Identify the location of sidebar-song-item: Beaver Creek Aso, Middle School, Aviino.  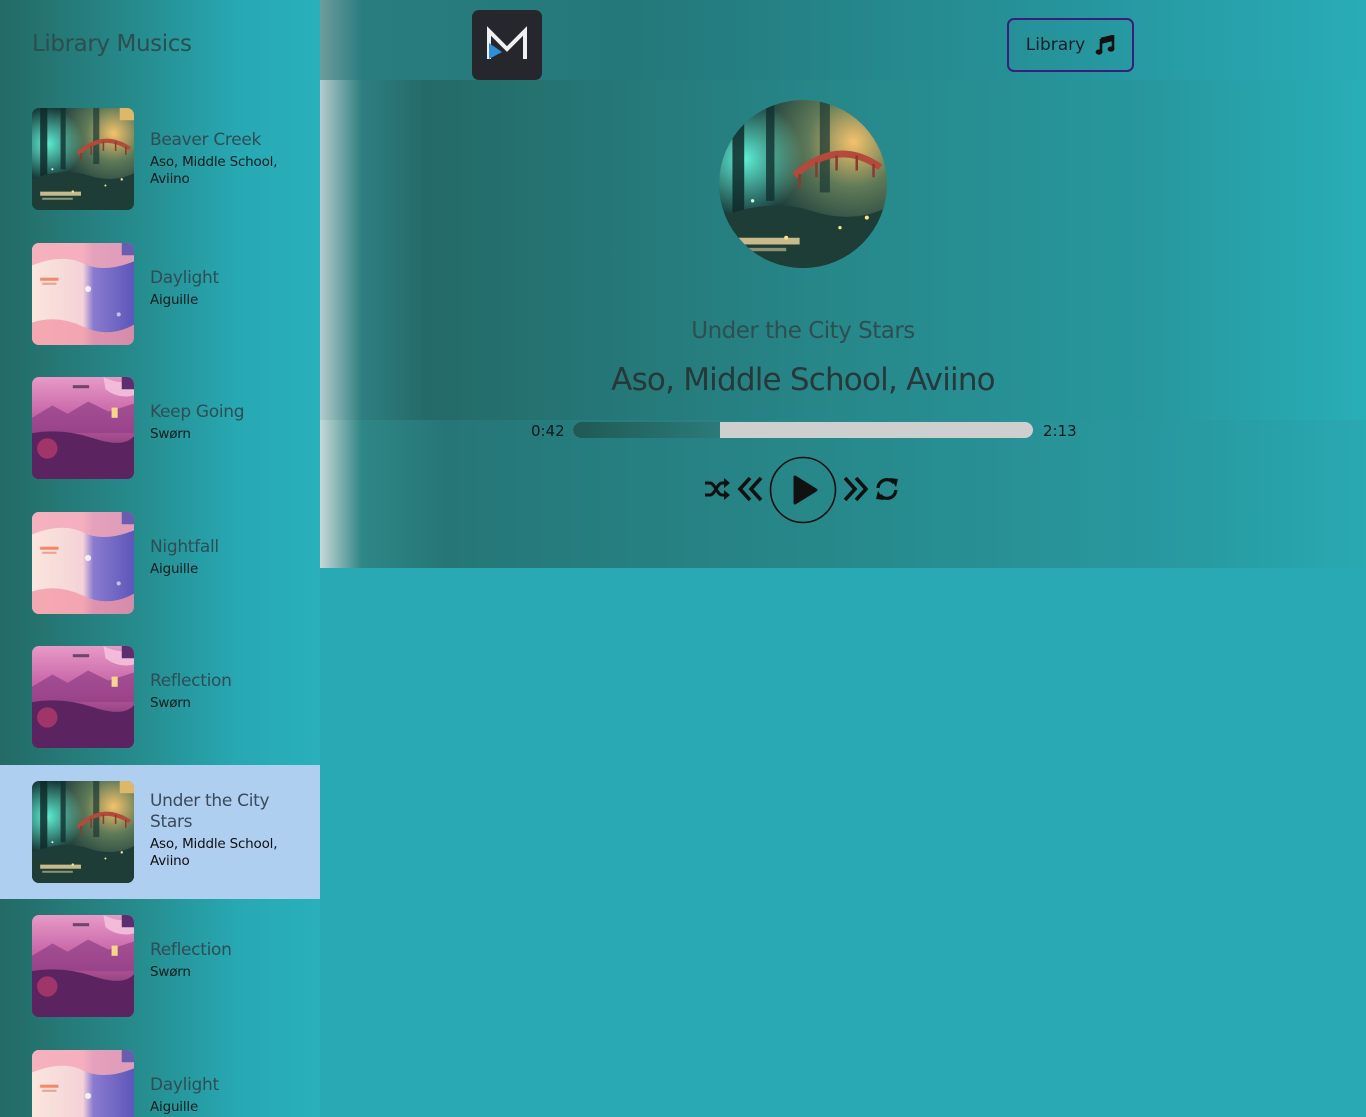
(160, 159).